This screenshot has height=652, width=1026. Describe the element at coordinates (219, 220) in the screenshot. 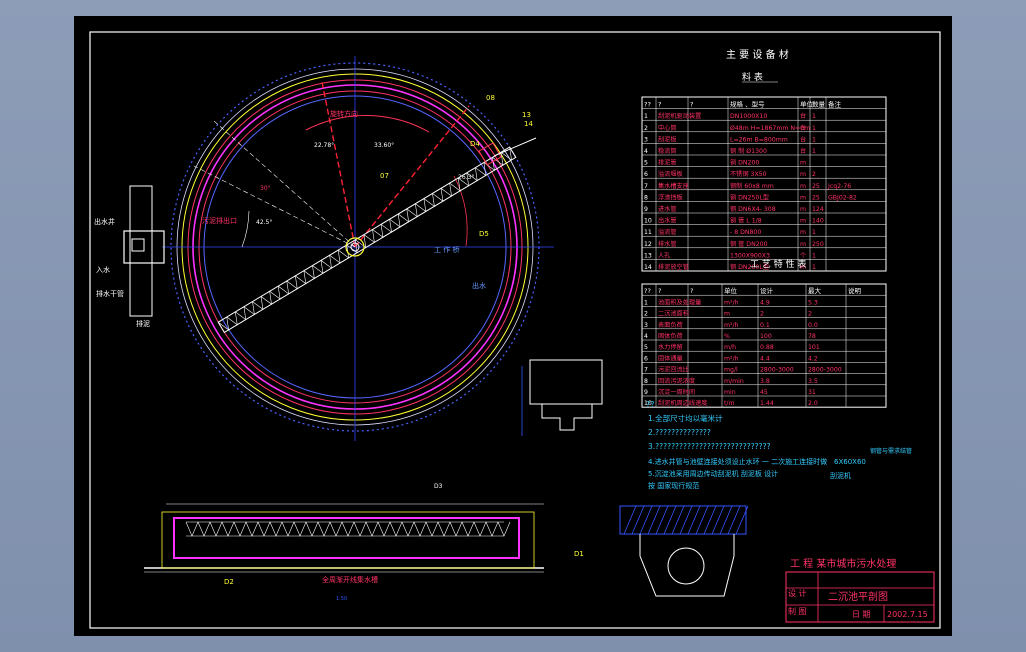

I see `label-sludge-outlet: 污泥排出口` at that location.